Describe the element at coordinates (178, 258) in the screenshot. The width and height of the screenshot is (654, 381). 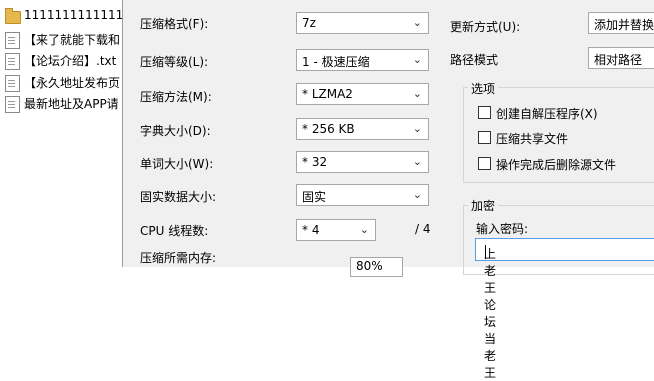
I see `memory-usage-label: 压缩所需内存:` at that location.